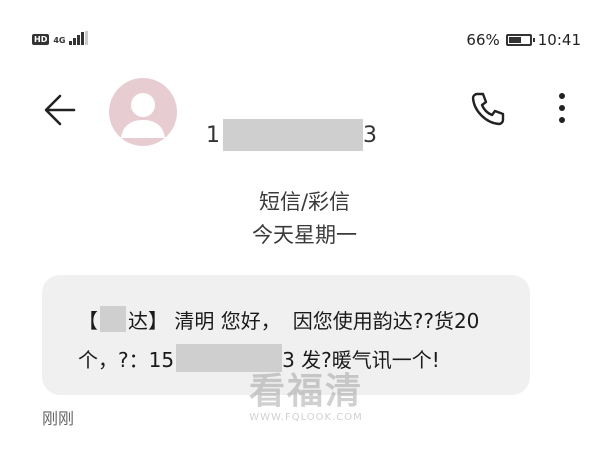 Image resolution: width=609 pixels, height=455 pixels. Describe the element at coordinates (386, 320) in the screenshot. I see `message-text-1b: 因您使用韵达??货20` at that location.